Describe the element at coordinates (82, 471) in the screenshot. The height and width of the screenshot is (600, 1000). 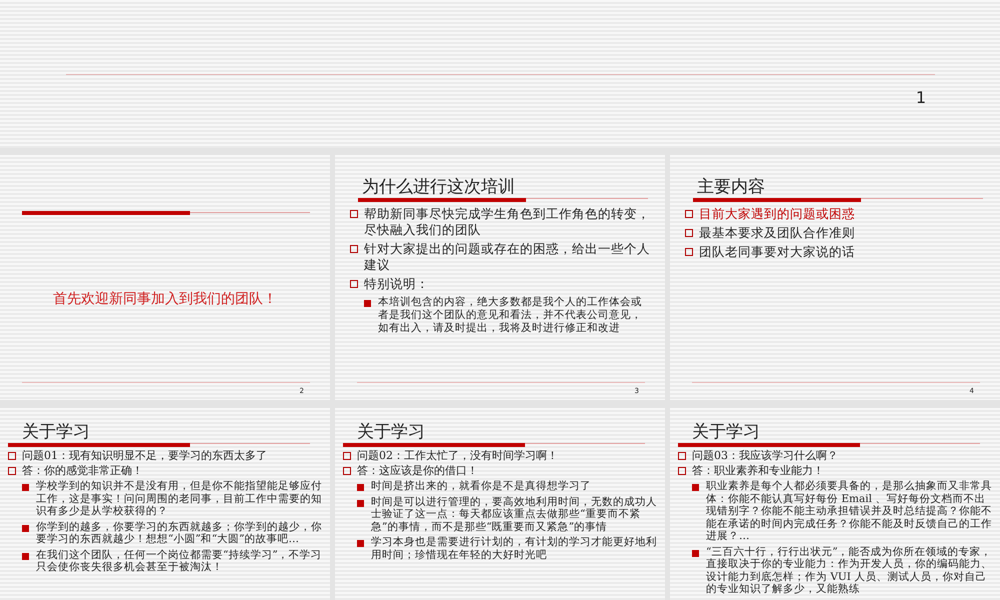
I see `bullet-text: 答：你的感觉非常正确！` at that location.